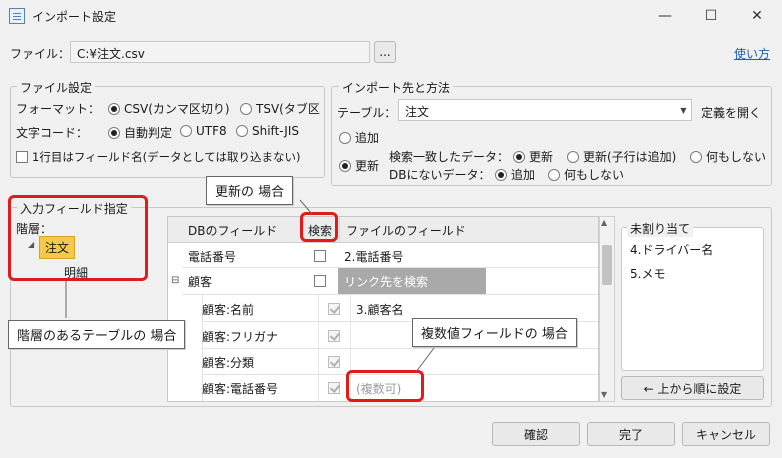  What do you see at coordinates (306, 207) in the screenshot?
I see `callout-line-update` at bounding box center [306, 207].